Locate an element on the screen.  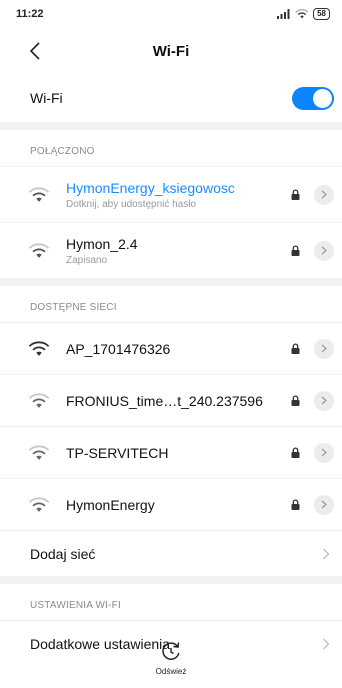
network-row-available-2: TP-SERVITECH is located at coordinates (171, 452).